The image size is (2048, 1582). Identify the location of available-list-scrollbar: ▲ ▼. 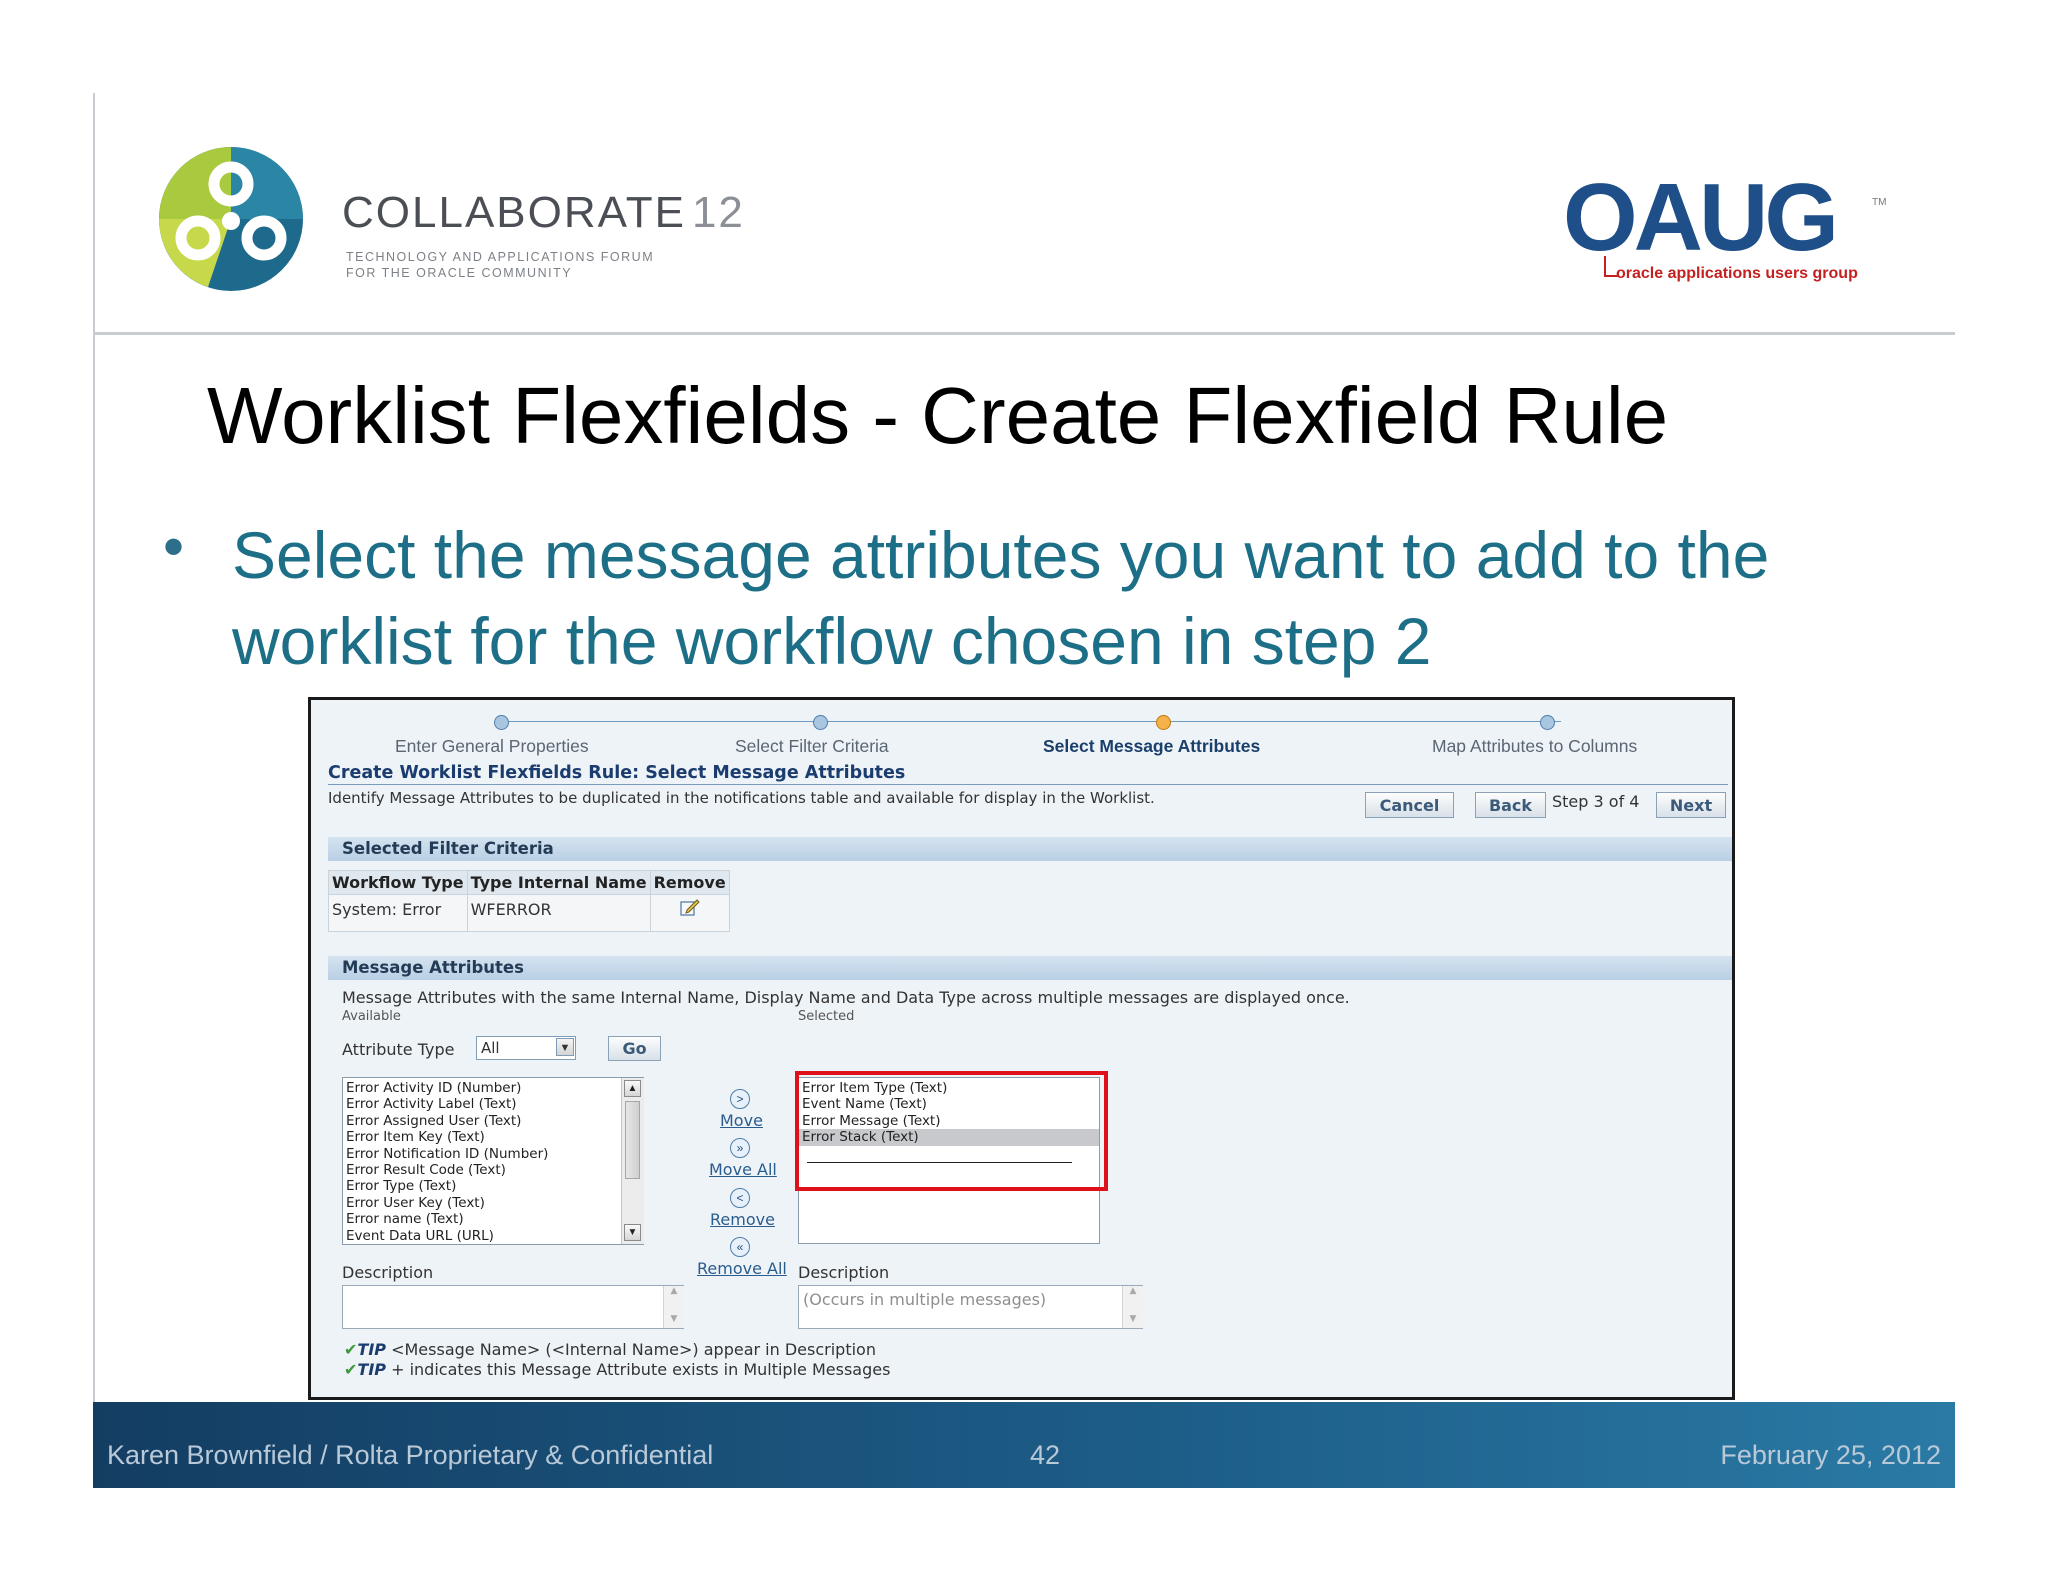
(632, 1161).